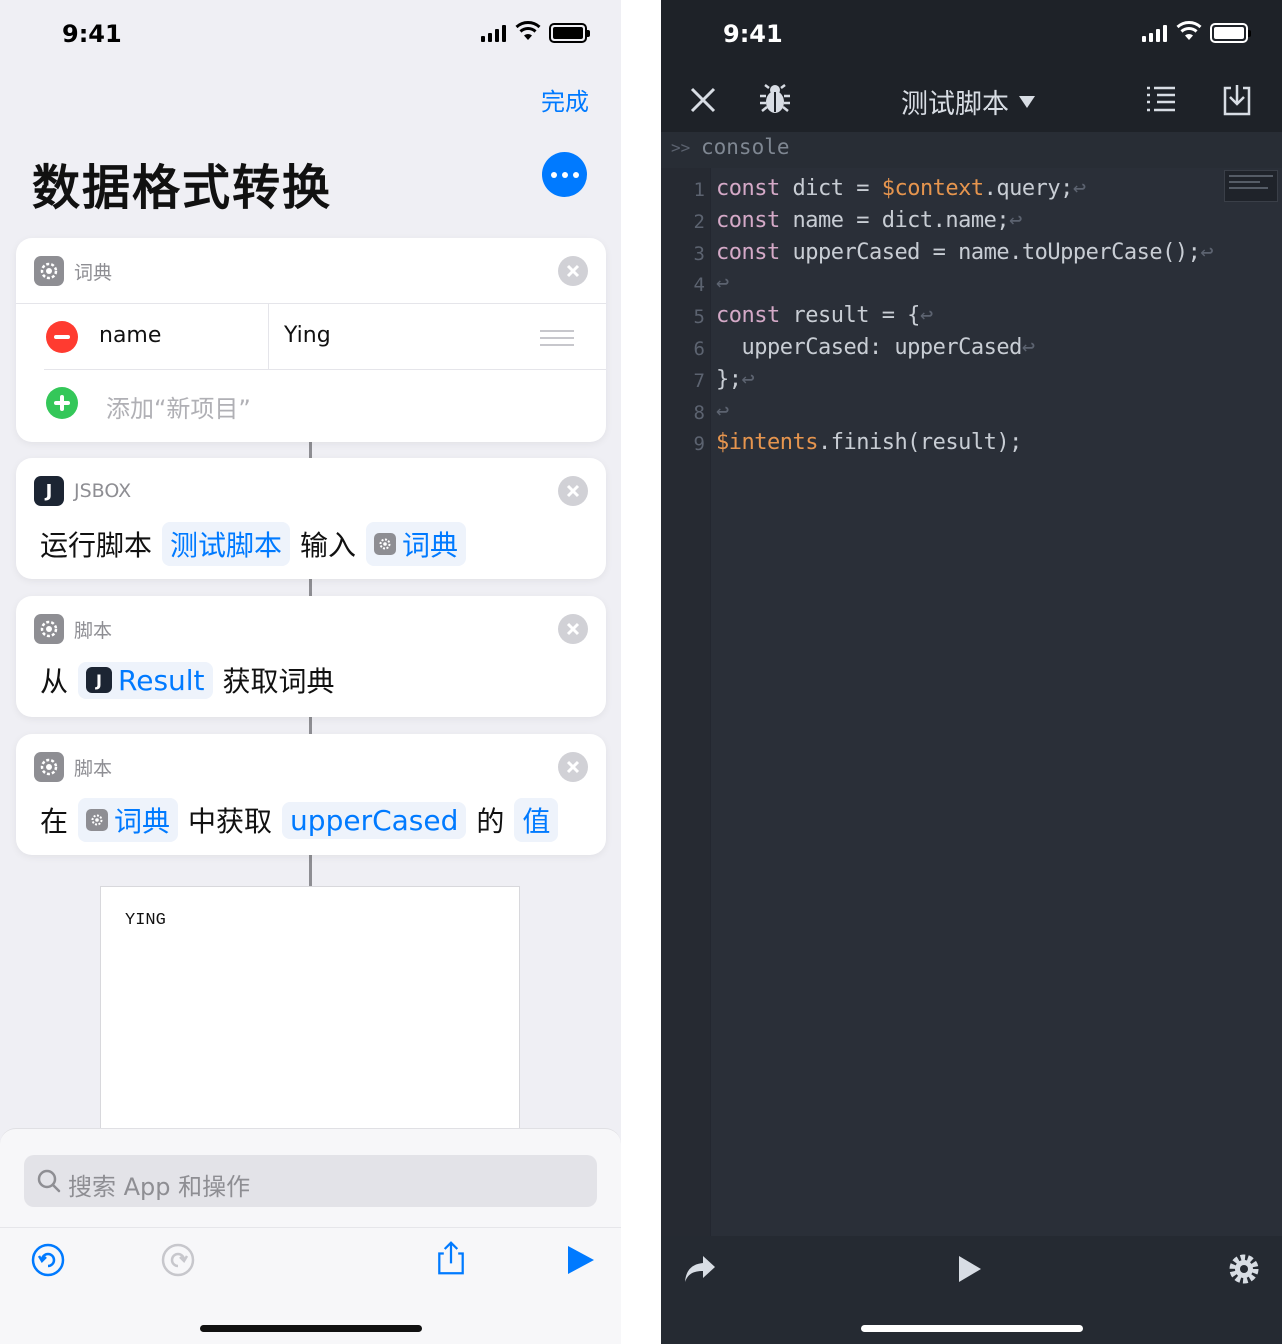 Image resolution: width=1282 pixels, height=1344 pixels. What do you see at coordinates (142, 821) in the screenshot?
I see `dictionary-variable-label: 词典` at bounding box center [142, 821].